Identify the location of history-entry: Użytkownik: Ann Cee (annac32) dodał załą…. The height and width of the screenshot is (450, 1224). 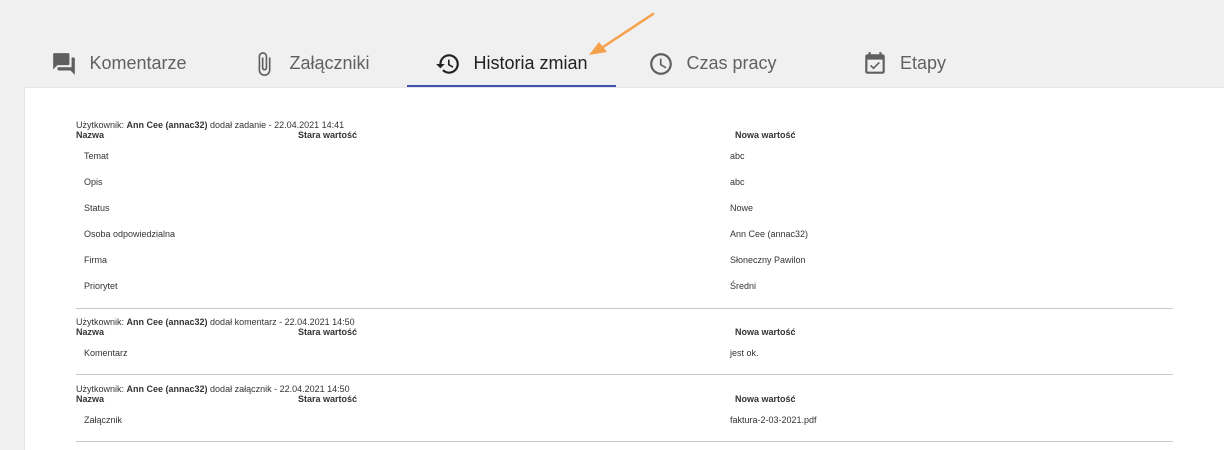
(624, 413).